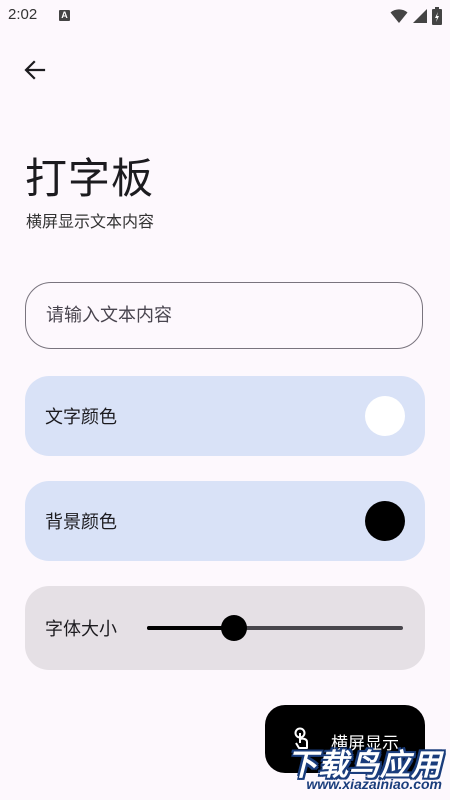  What do you see at coordinates (385, 416) in the screenshot?
I see `text-color-swatch` at bounding box center [385, 416].